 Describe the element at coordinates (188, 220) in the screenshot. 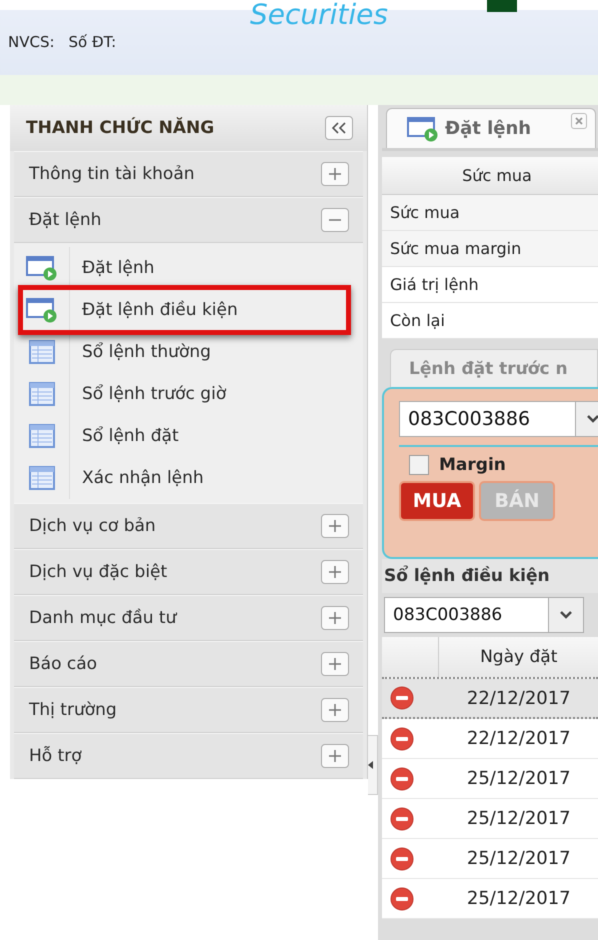

I see `sidebar-section: Đặt lệnh` at that location.